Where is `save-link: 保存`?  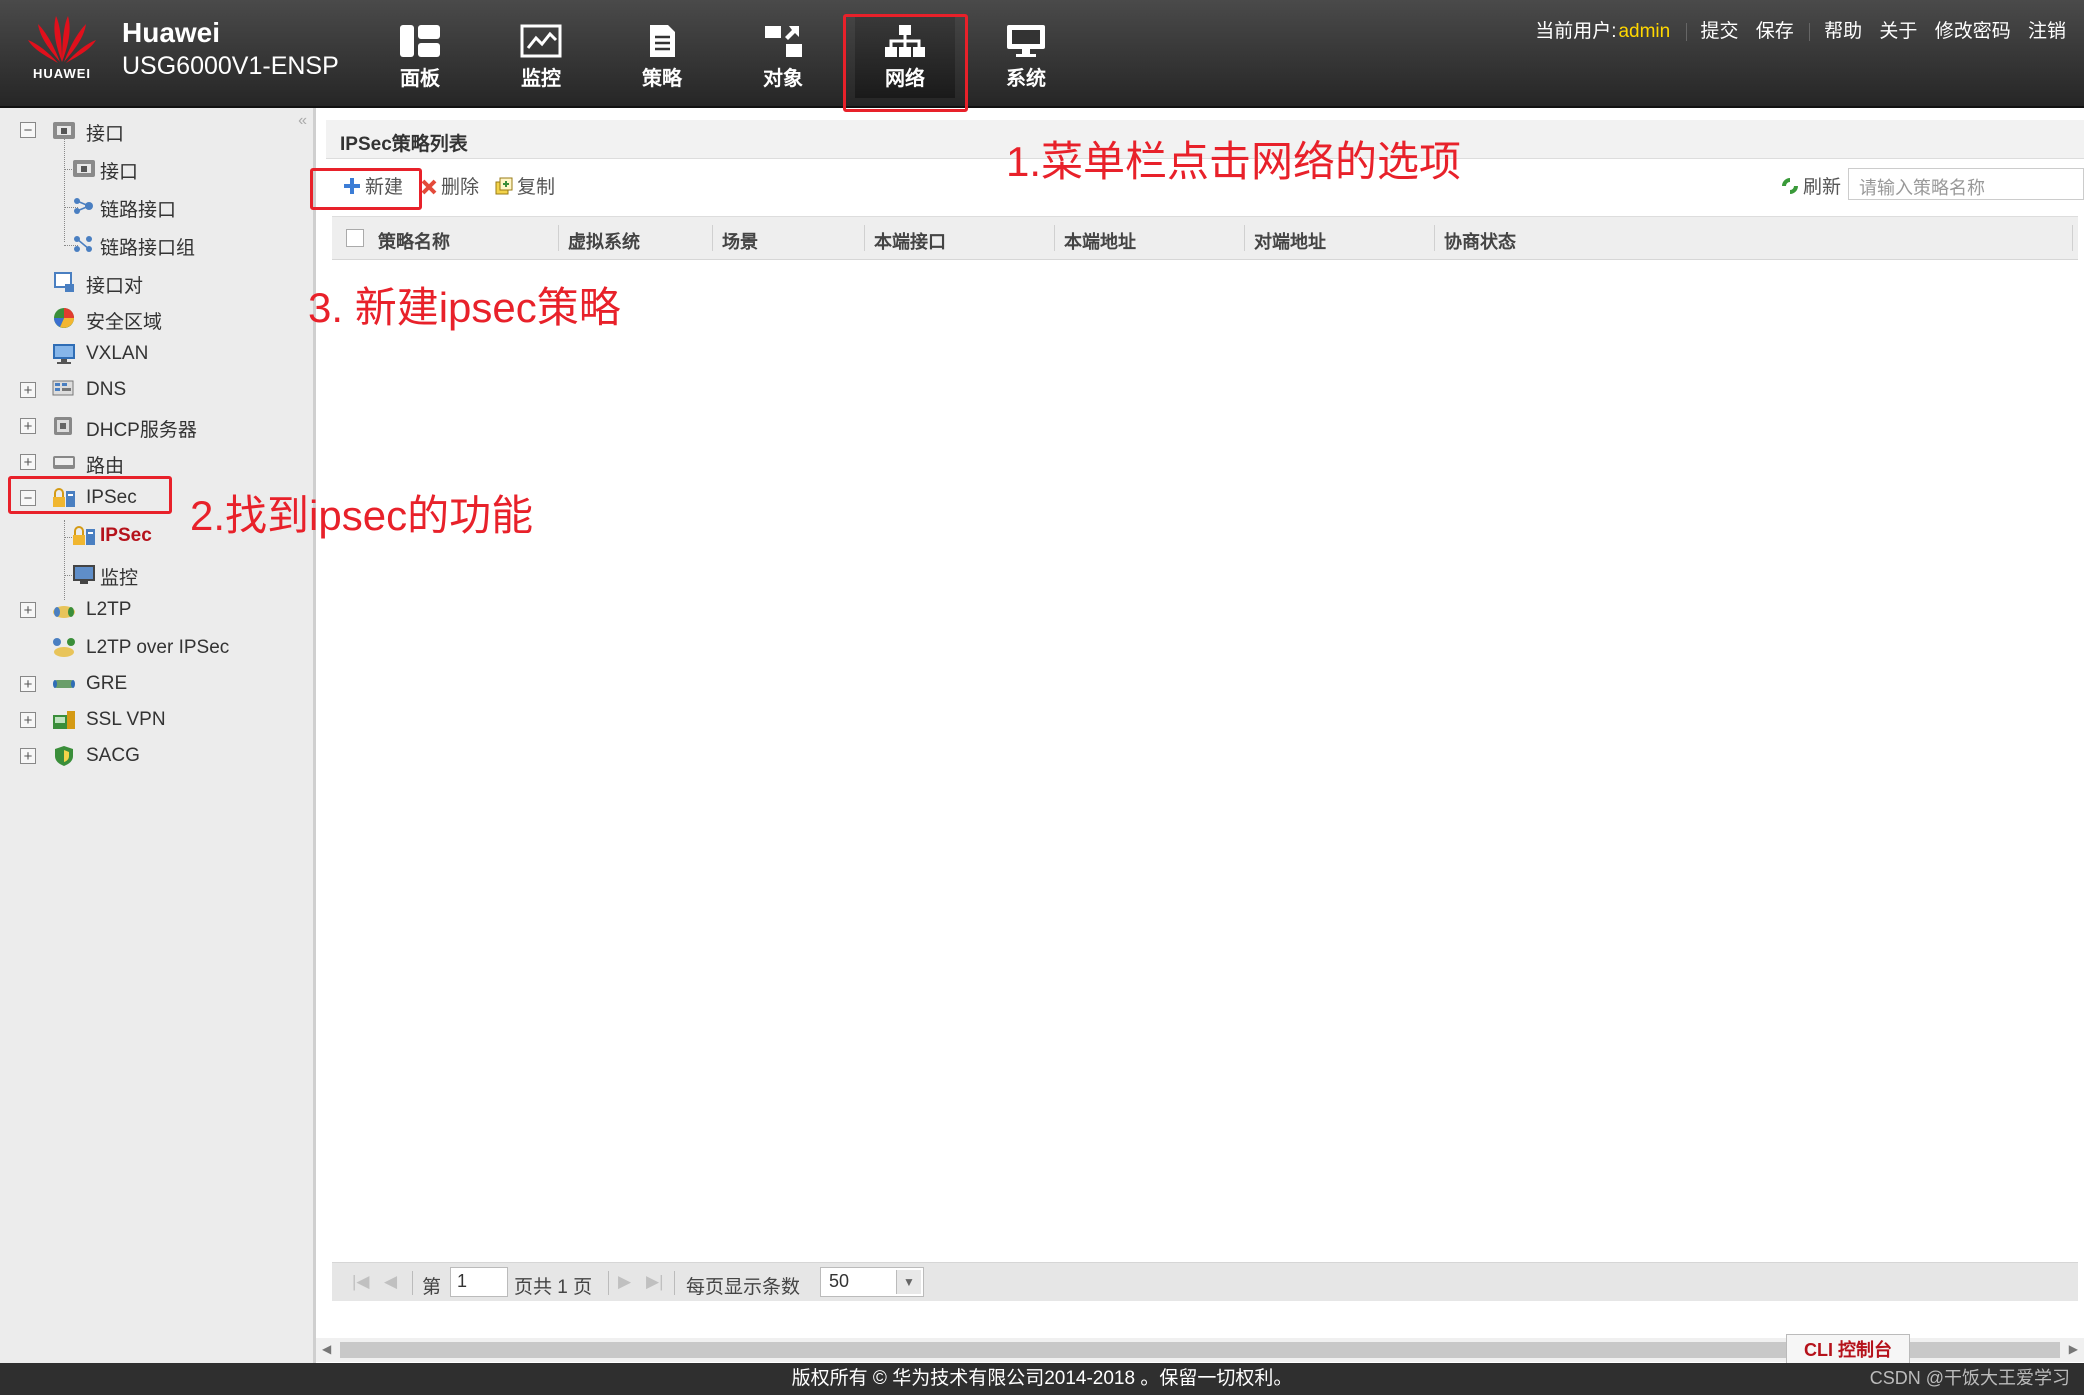
save-link: 保存 is located at coordinates (1775, 31).